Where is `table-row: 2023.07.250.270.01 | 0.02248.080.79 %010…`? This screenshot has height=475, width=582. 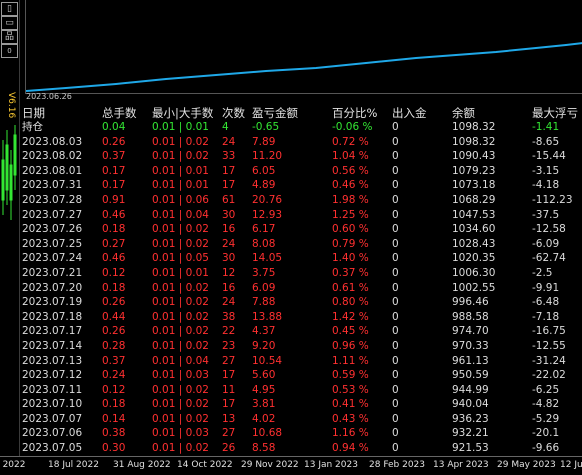 table-row: 2023.07.250.270.01 | 0.02248.080.79 %010… is located at coordinates (301, 244).